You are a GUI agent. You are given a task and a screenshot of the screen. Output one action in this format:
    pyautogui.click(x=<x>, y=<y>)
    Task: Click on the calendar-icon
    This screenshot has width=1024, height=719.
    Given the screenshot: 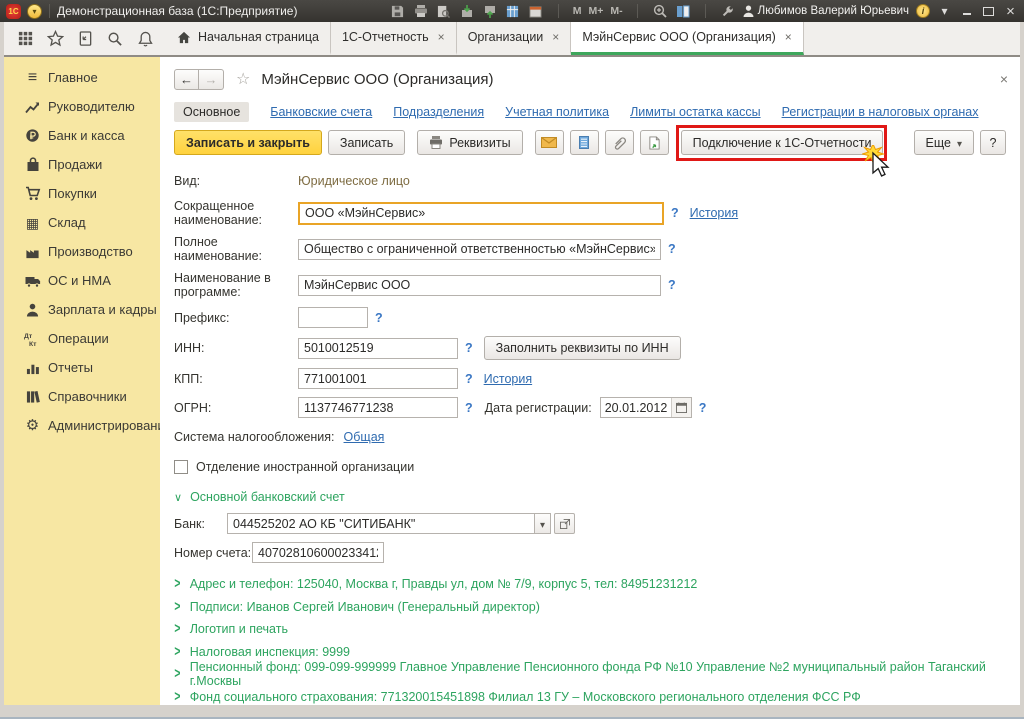 What is the action you would take?
    pyautogui.click(x=536, y=11)
    